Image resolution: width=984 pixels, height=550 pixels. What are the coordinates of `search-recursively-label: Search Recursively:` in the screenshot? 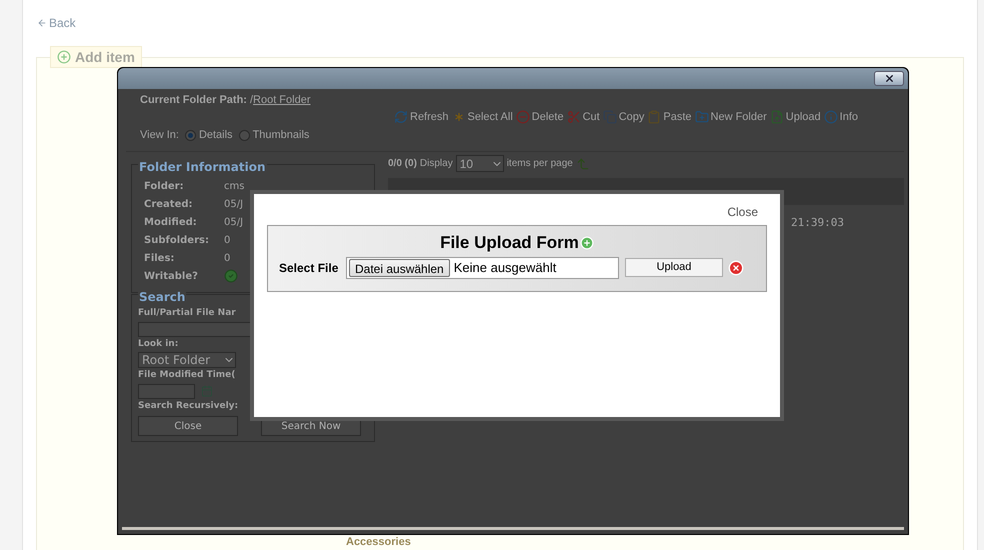 It's located at (189, 406).